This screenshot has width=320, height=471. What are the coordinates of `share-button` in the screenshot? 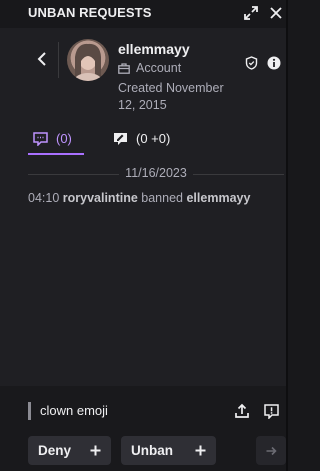 It's located at (242, 411).